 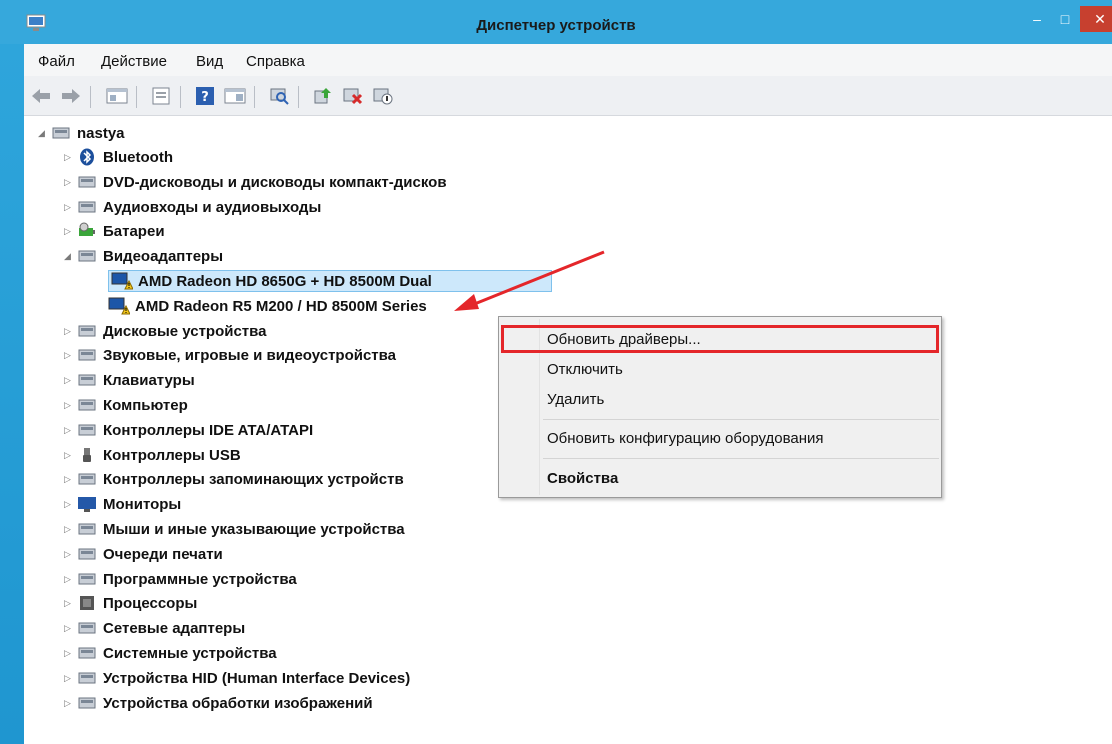 What do you see at coordinates (185, 331) in the screenshot?
I see `tree-item-label: Дисковые устройства` at bounding box center [185, 331].